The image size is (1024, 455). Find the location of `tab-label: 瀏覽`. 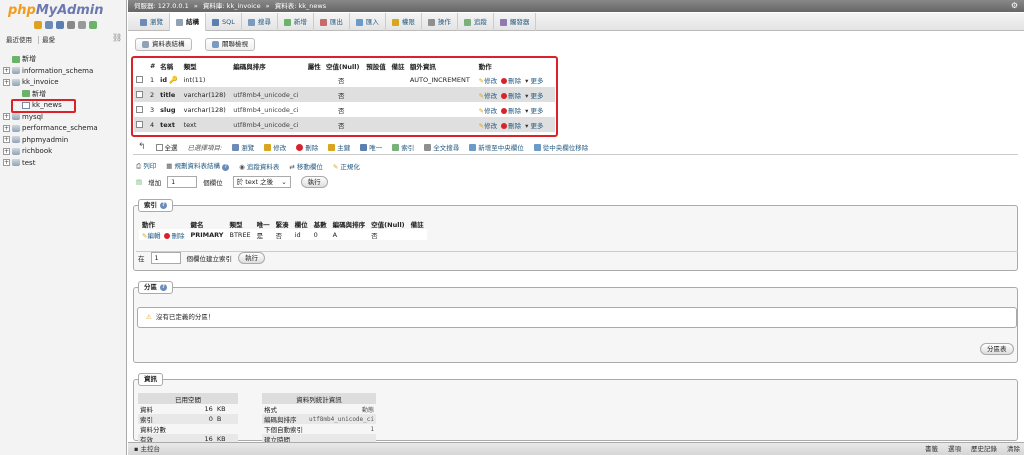

tab-label: 瀏覽 is located at coordinates (156, 22).